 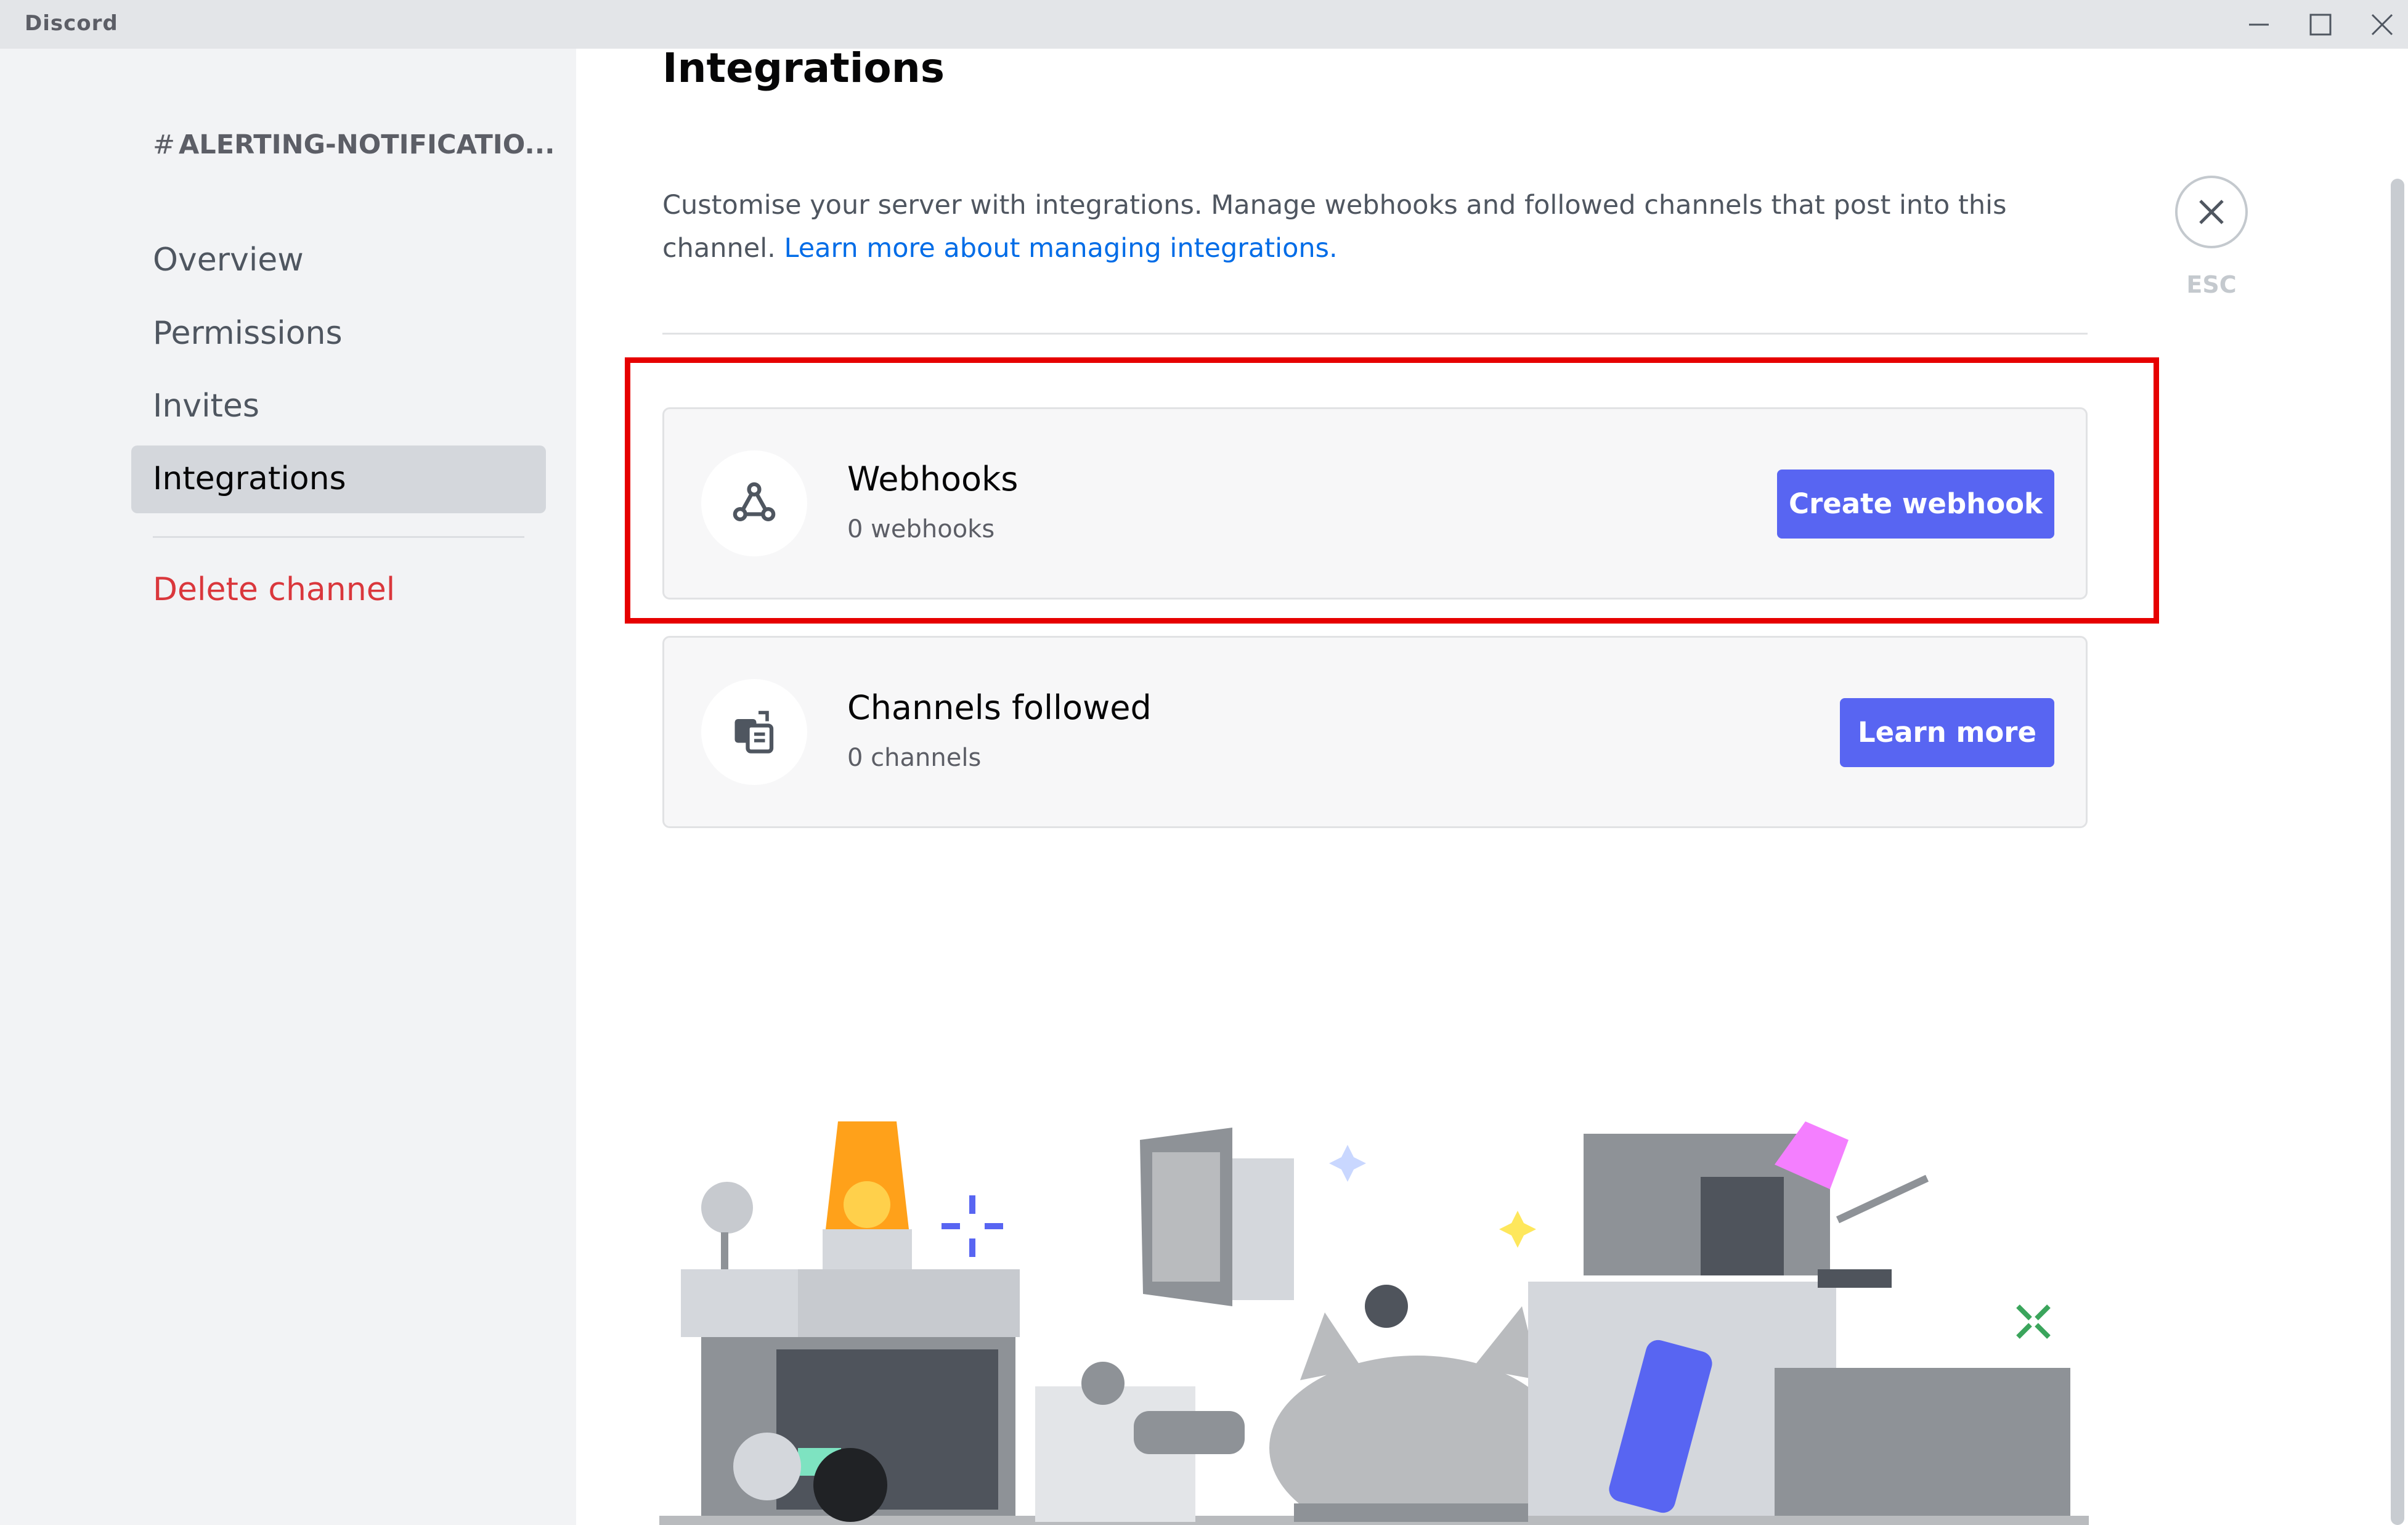 I want to click on webhook-icon-container, so click(x=754, y=503).